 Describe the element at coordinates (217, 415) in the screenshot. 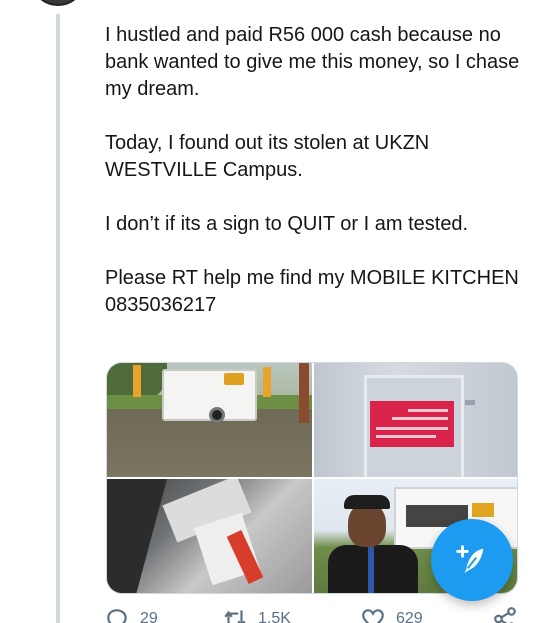

I see `wheel-shape` at that location.